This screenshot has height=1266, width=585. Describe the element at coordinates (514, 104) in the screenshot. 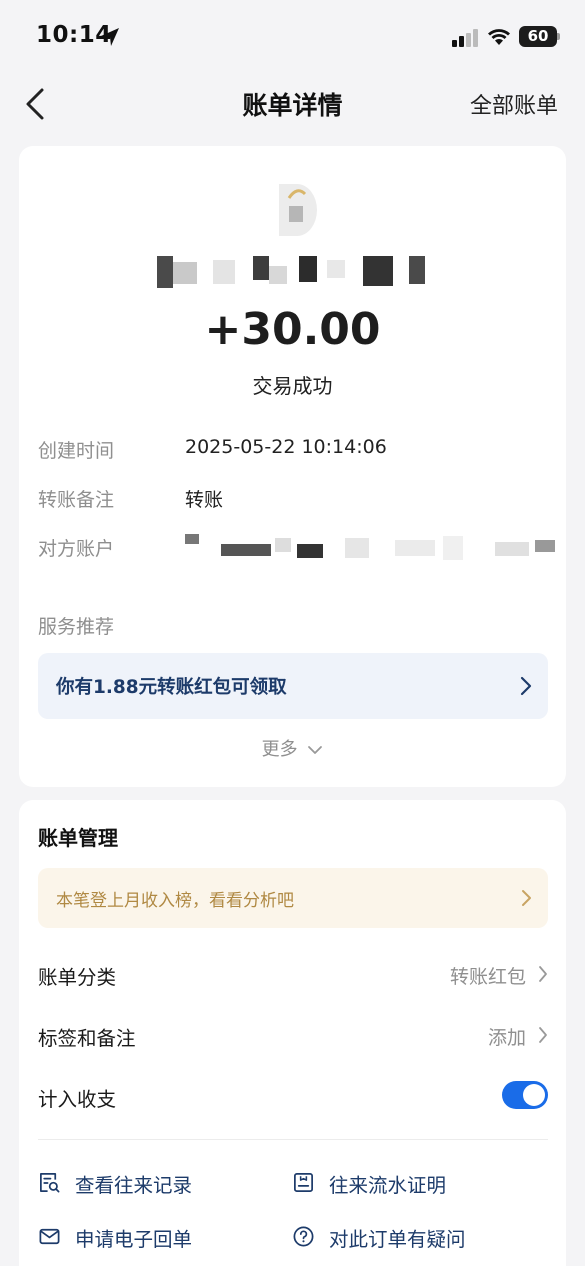

I see `all-bills-link: 全部账单` at that location.